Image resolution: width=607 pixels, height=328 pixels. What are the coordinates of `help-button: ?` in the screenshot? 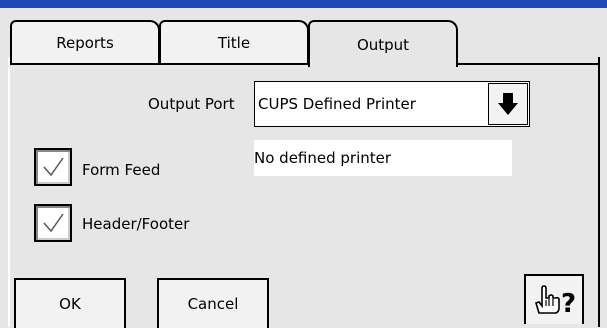 It's located at (554, 299).